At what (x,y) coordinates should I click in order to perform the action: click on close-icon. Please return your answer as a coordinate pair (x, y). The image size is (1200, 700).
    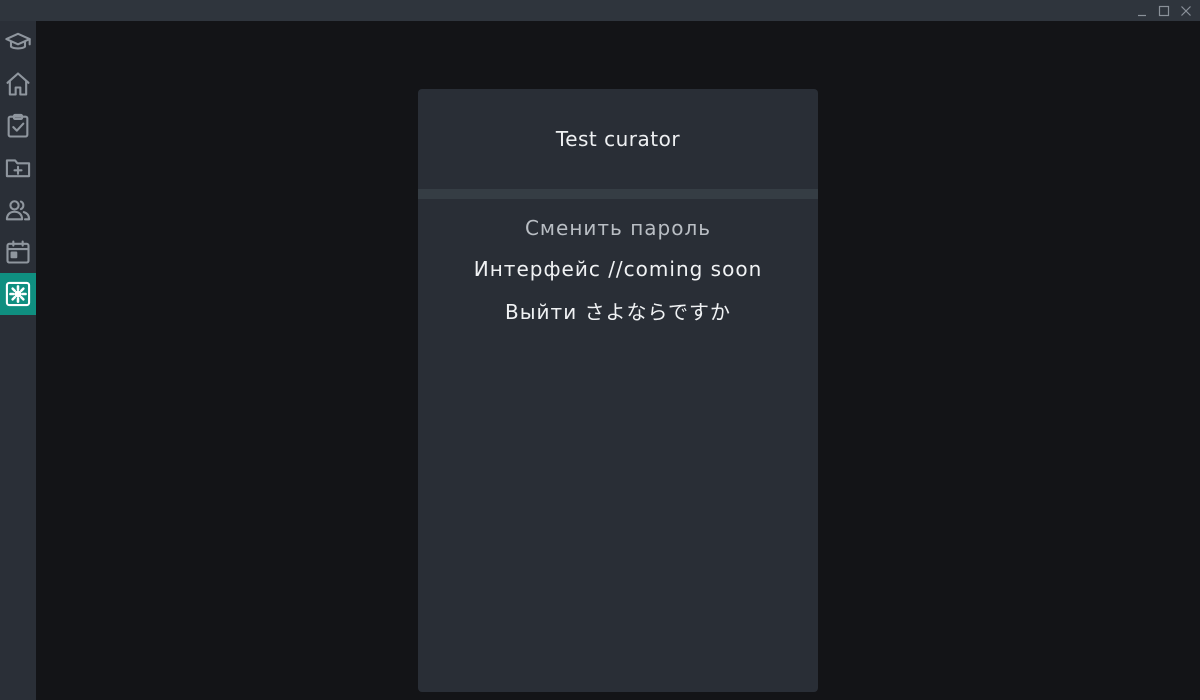
    Looking at the image, I should click on (1186, 10).